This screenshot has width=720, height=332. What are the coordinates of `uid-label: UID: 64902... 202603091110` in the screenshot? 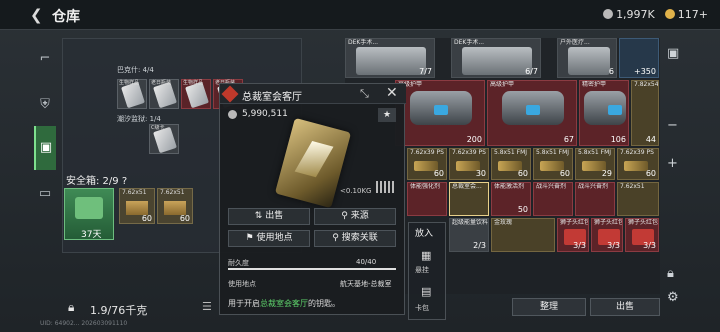 It's located at (84, 323).